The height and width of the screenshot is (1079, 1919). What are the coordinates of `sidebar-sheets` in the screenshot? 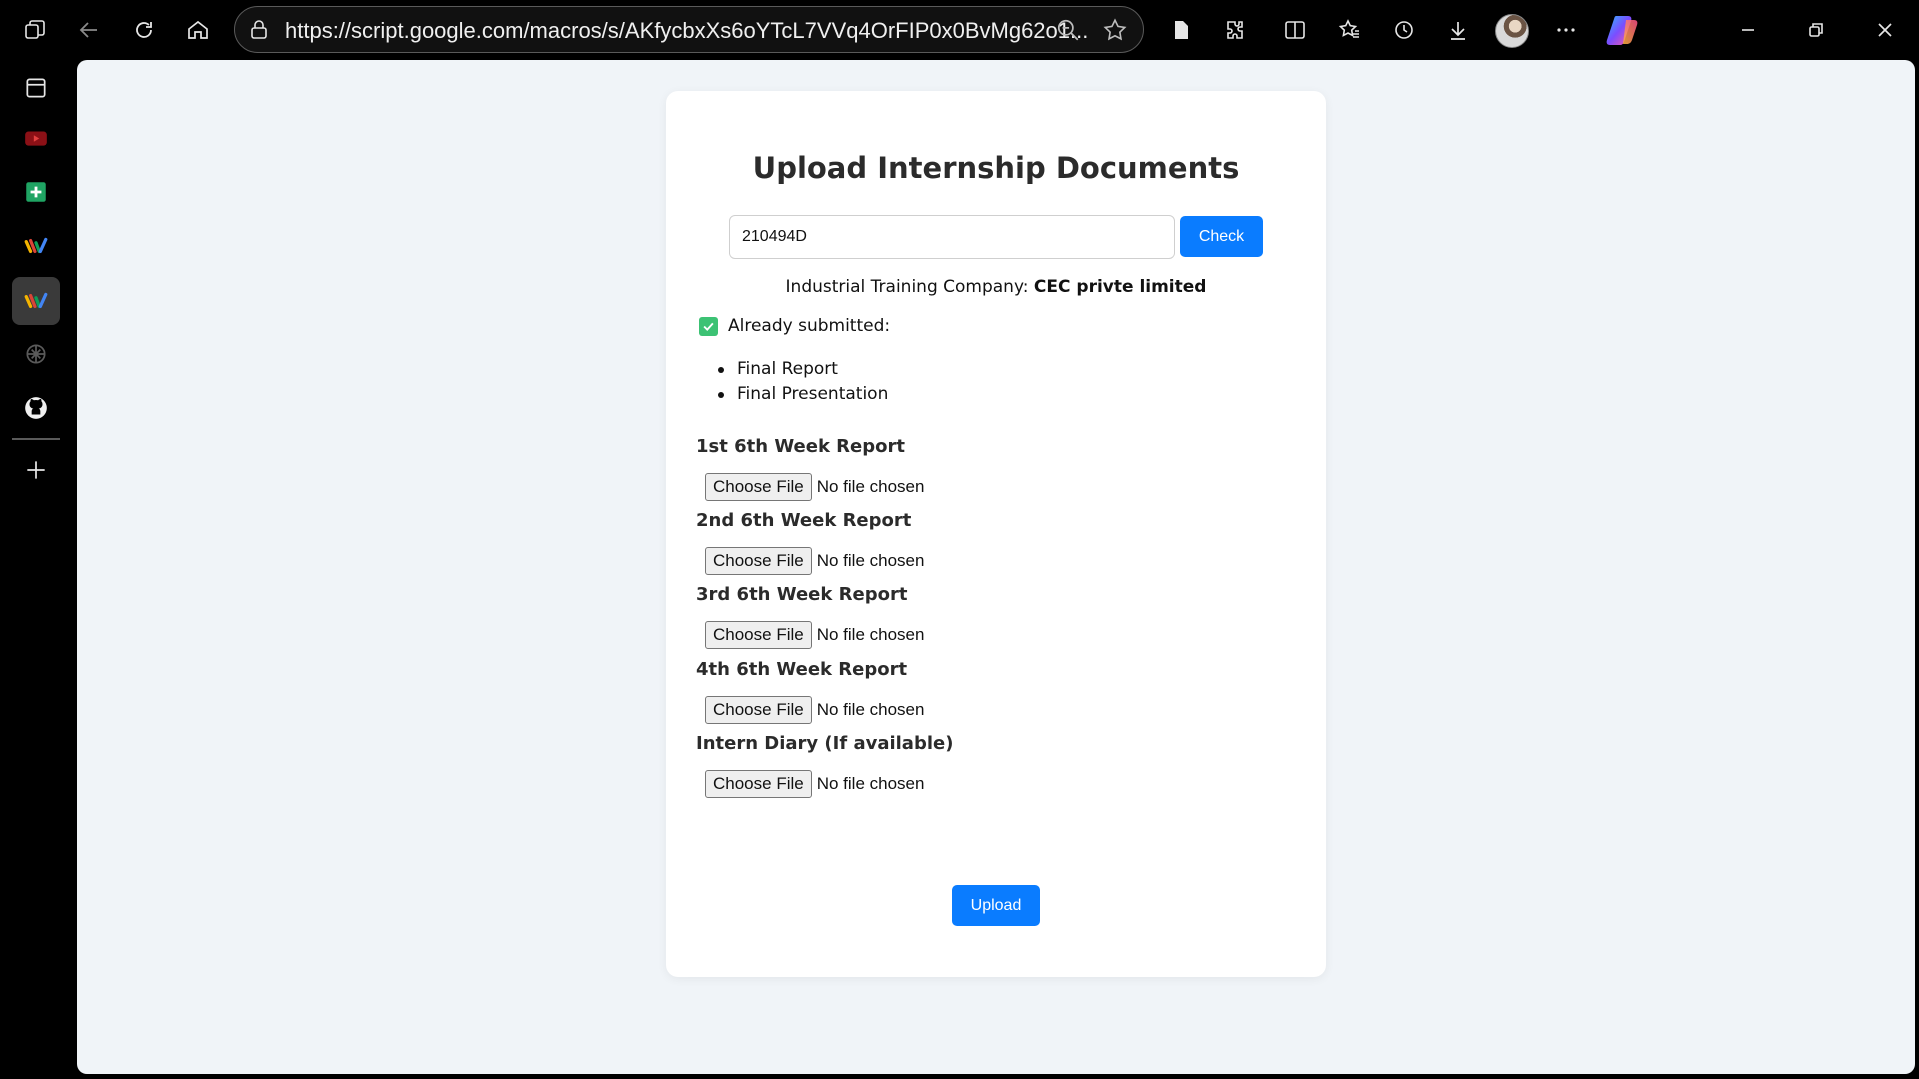 It's located at (36, 192).